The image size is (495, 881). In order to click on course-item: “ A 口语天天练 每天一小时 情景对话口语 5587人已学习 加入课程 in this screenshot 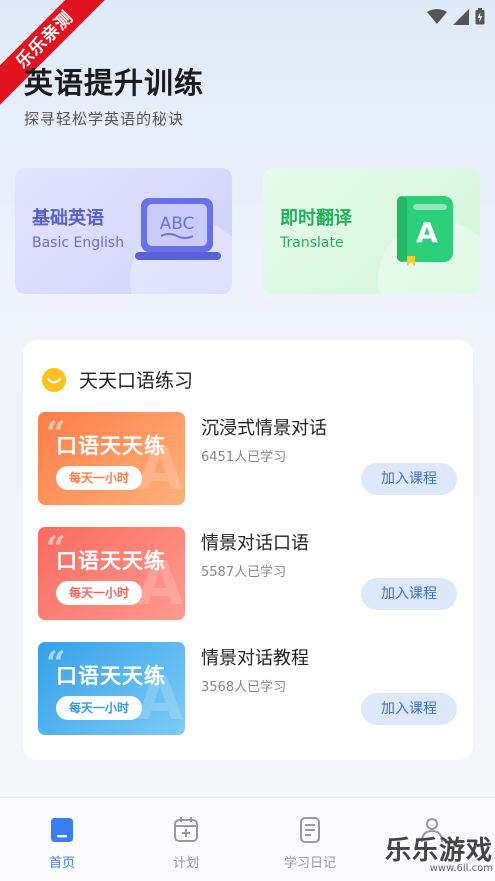, I will do `click(248, 574)`.